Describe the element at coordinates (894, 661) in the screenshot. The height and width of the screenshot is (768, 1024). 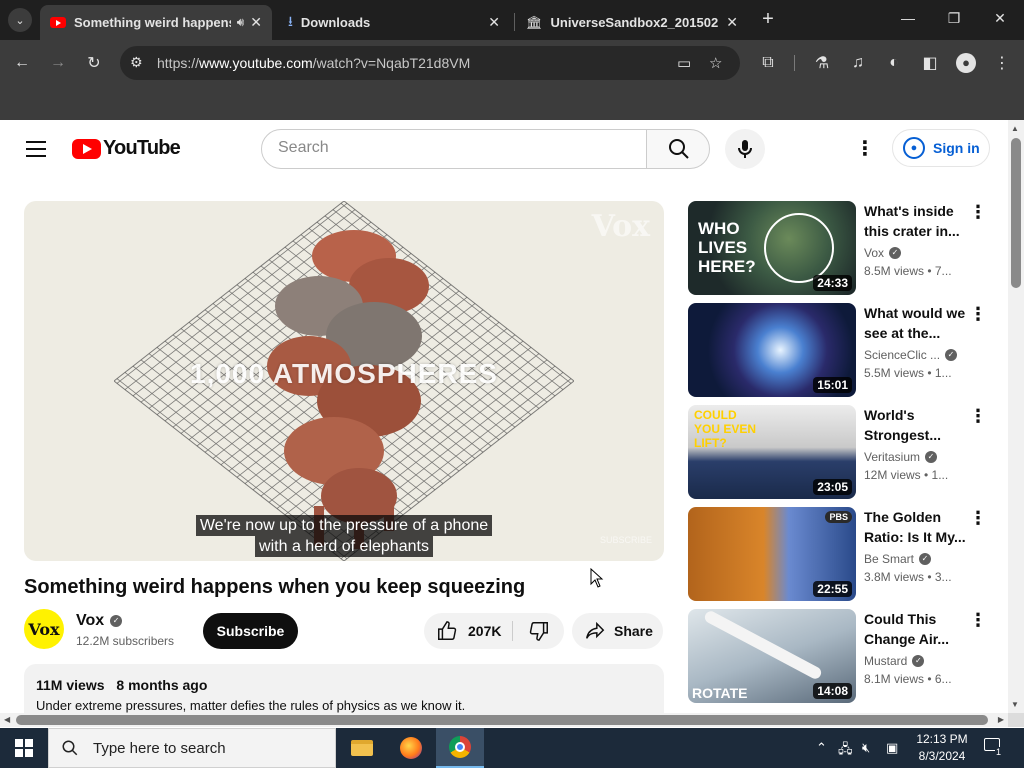
I see `channel-name: Mustard ✓` at that location.